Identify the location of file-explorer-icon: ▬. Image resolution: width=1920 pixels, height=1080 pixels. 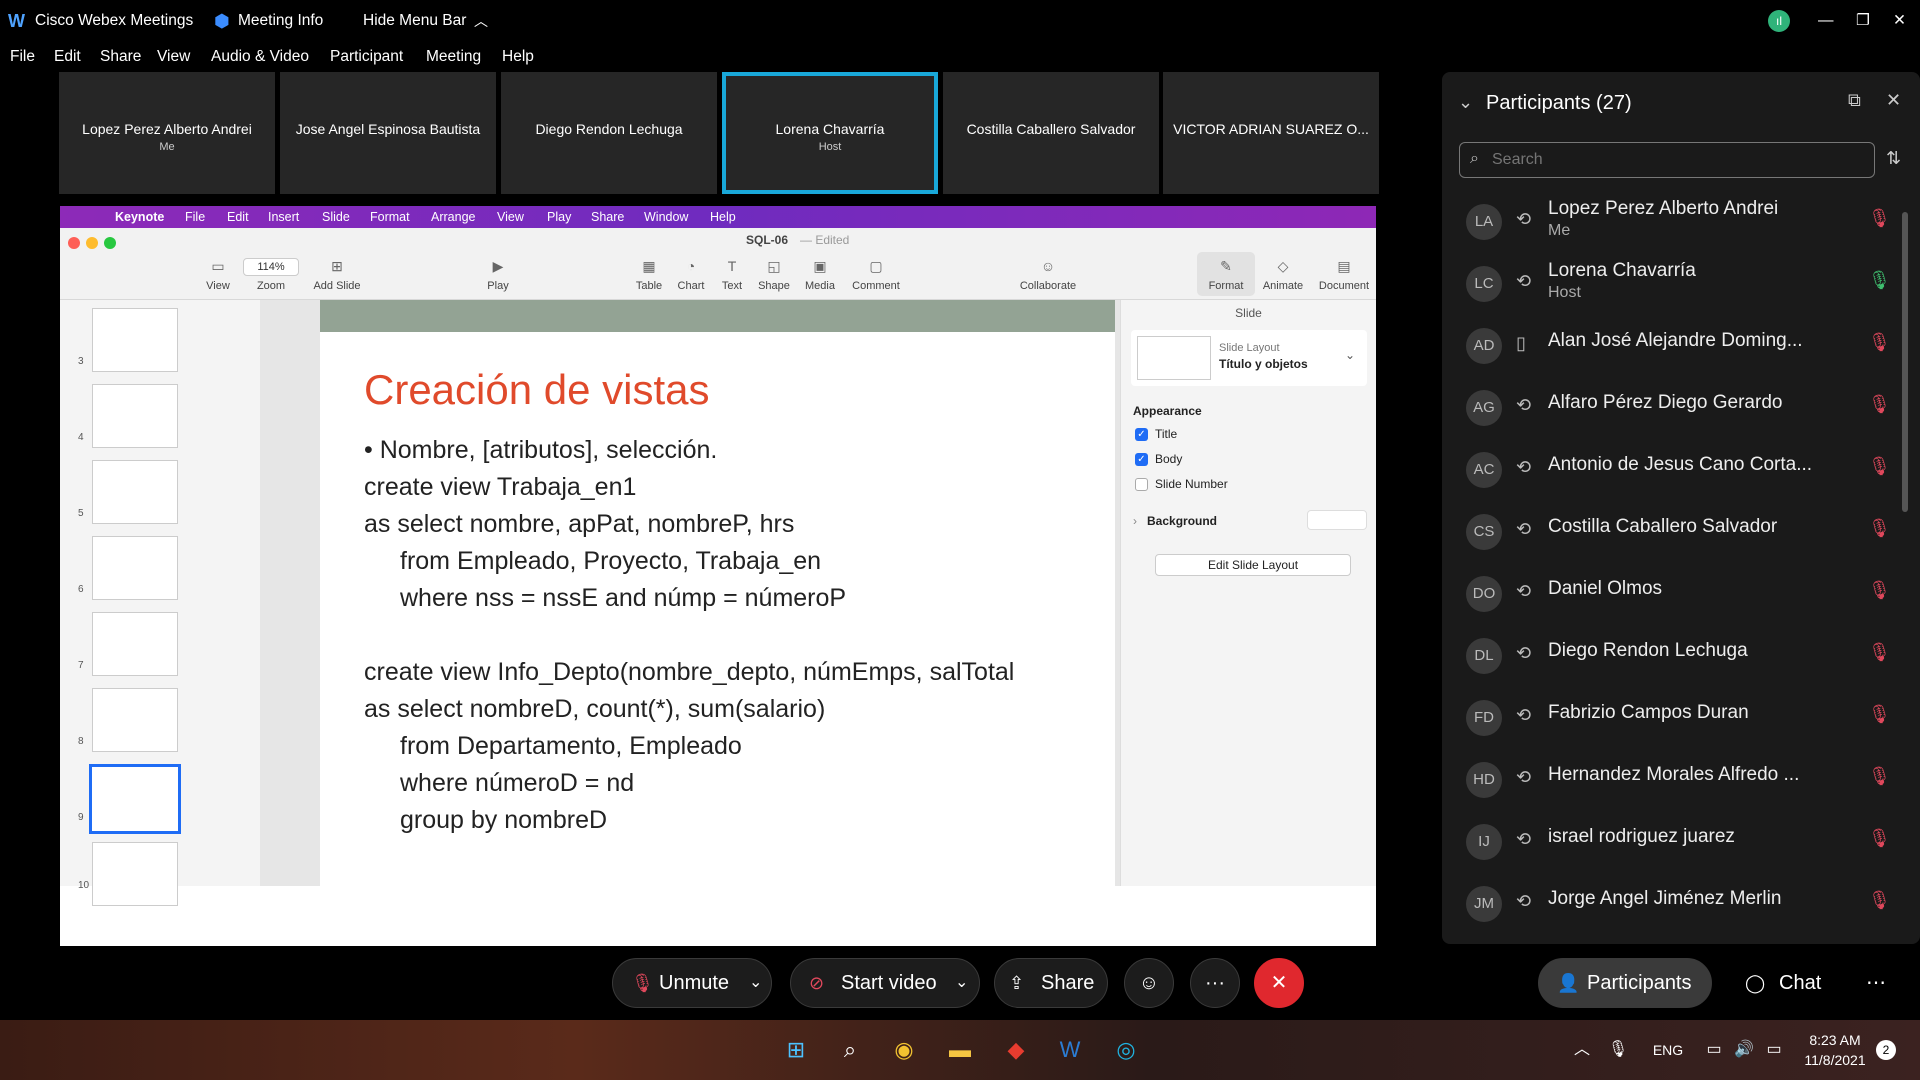
(960, 1050).